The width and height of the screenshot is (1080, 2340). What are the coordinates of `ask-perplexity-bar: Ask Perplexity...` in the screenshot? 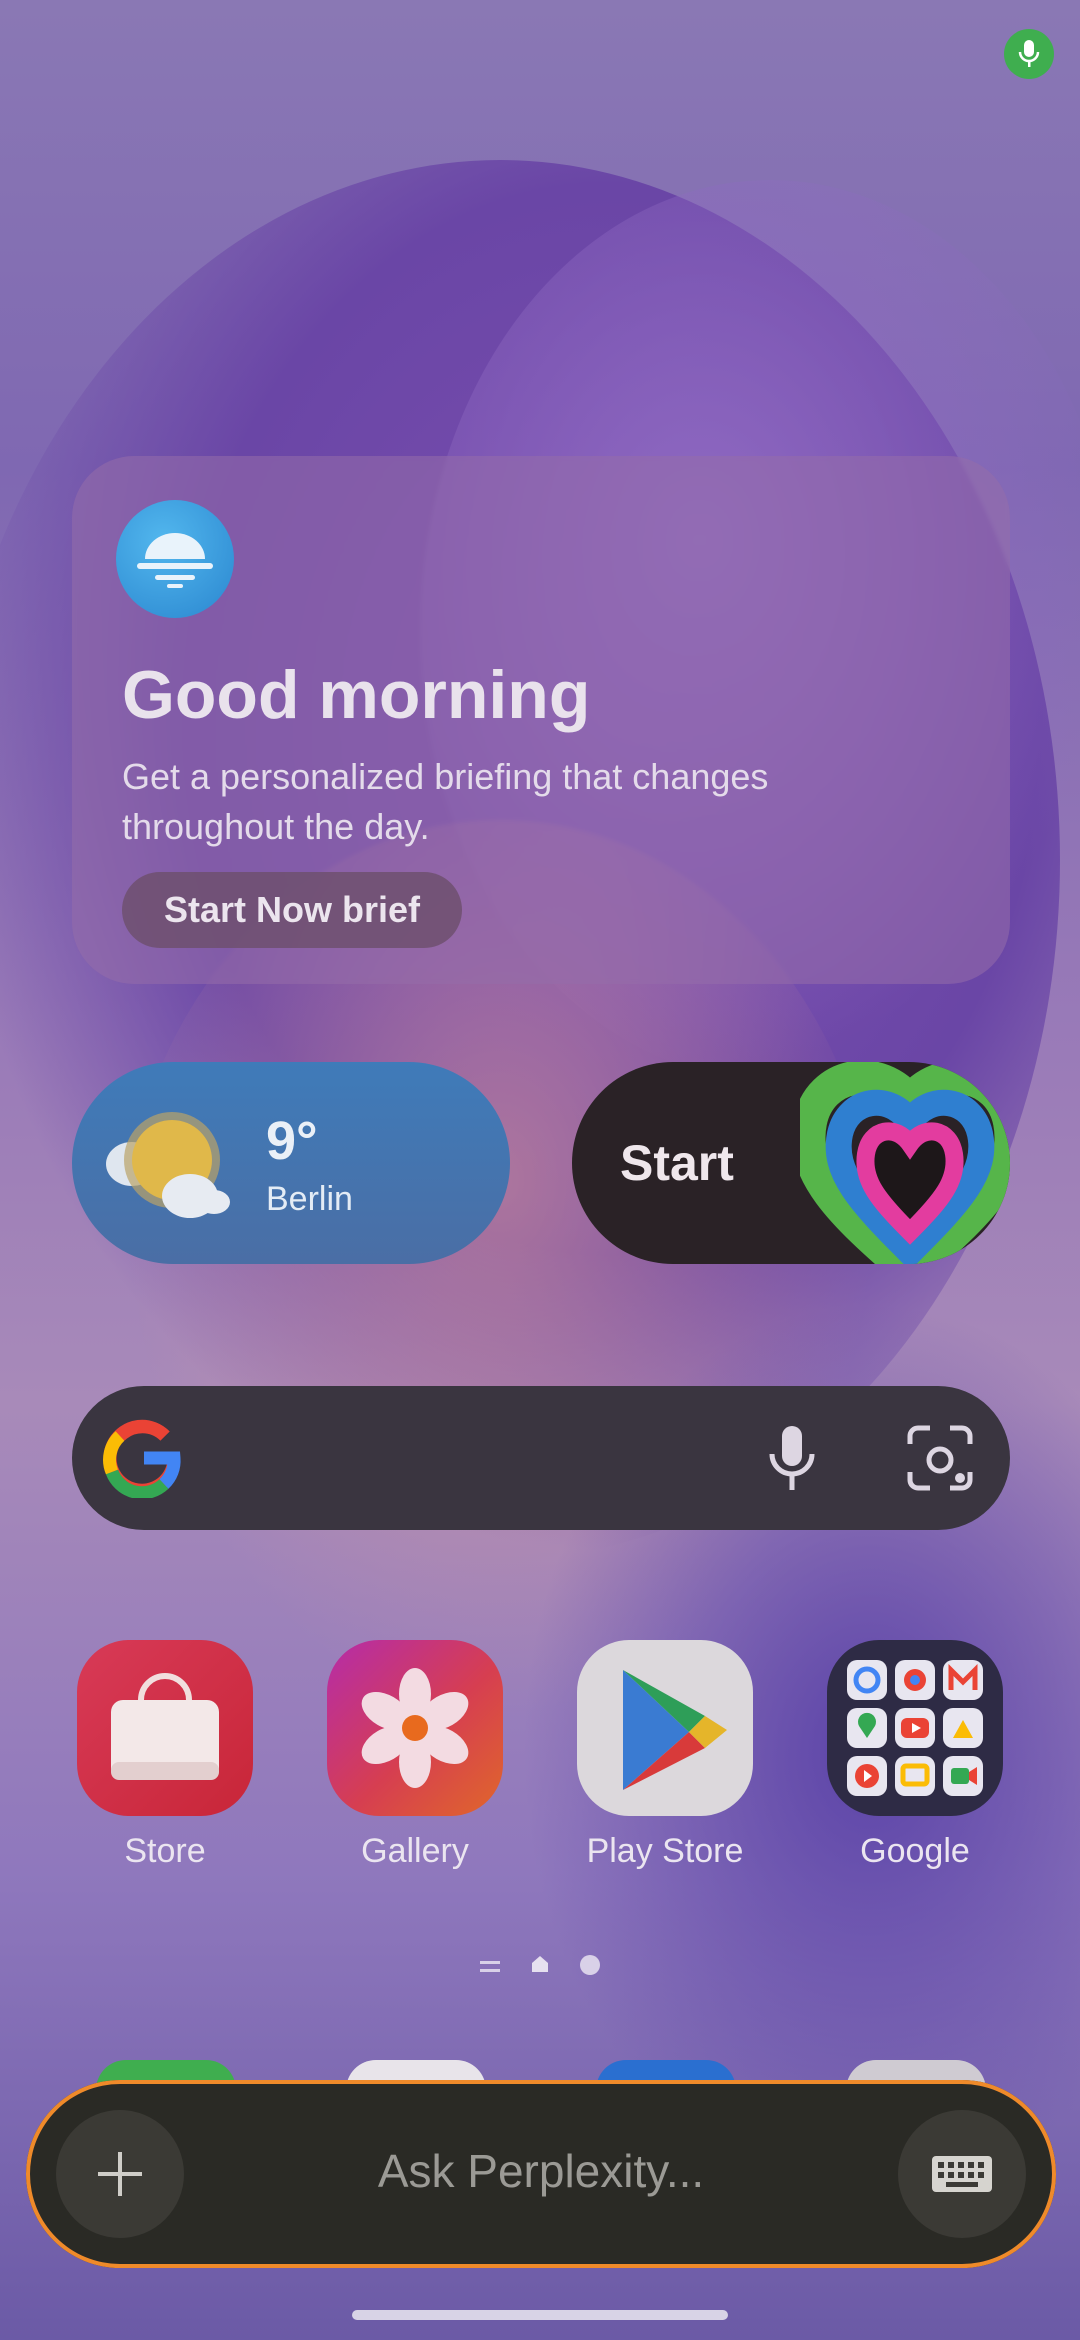 It's located at (541, 2174).